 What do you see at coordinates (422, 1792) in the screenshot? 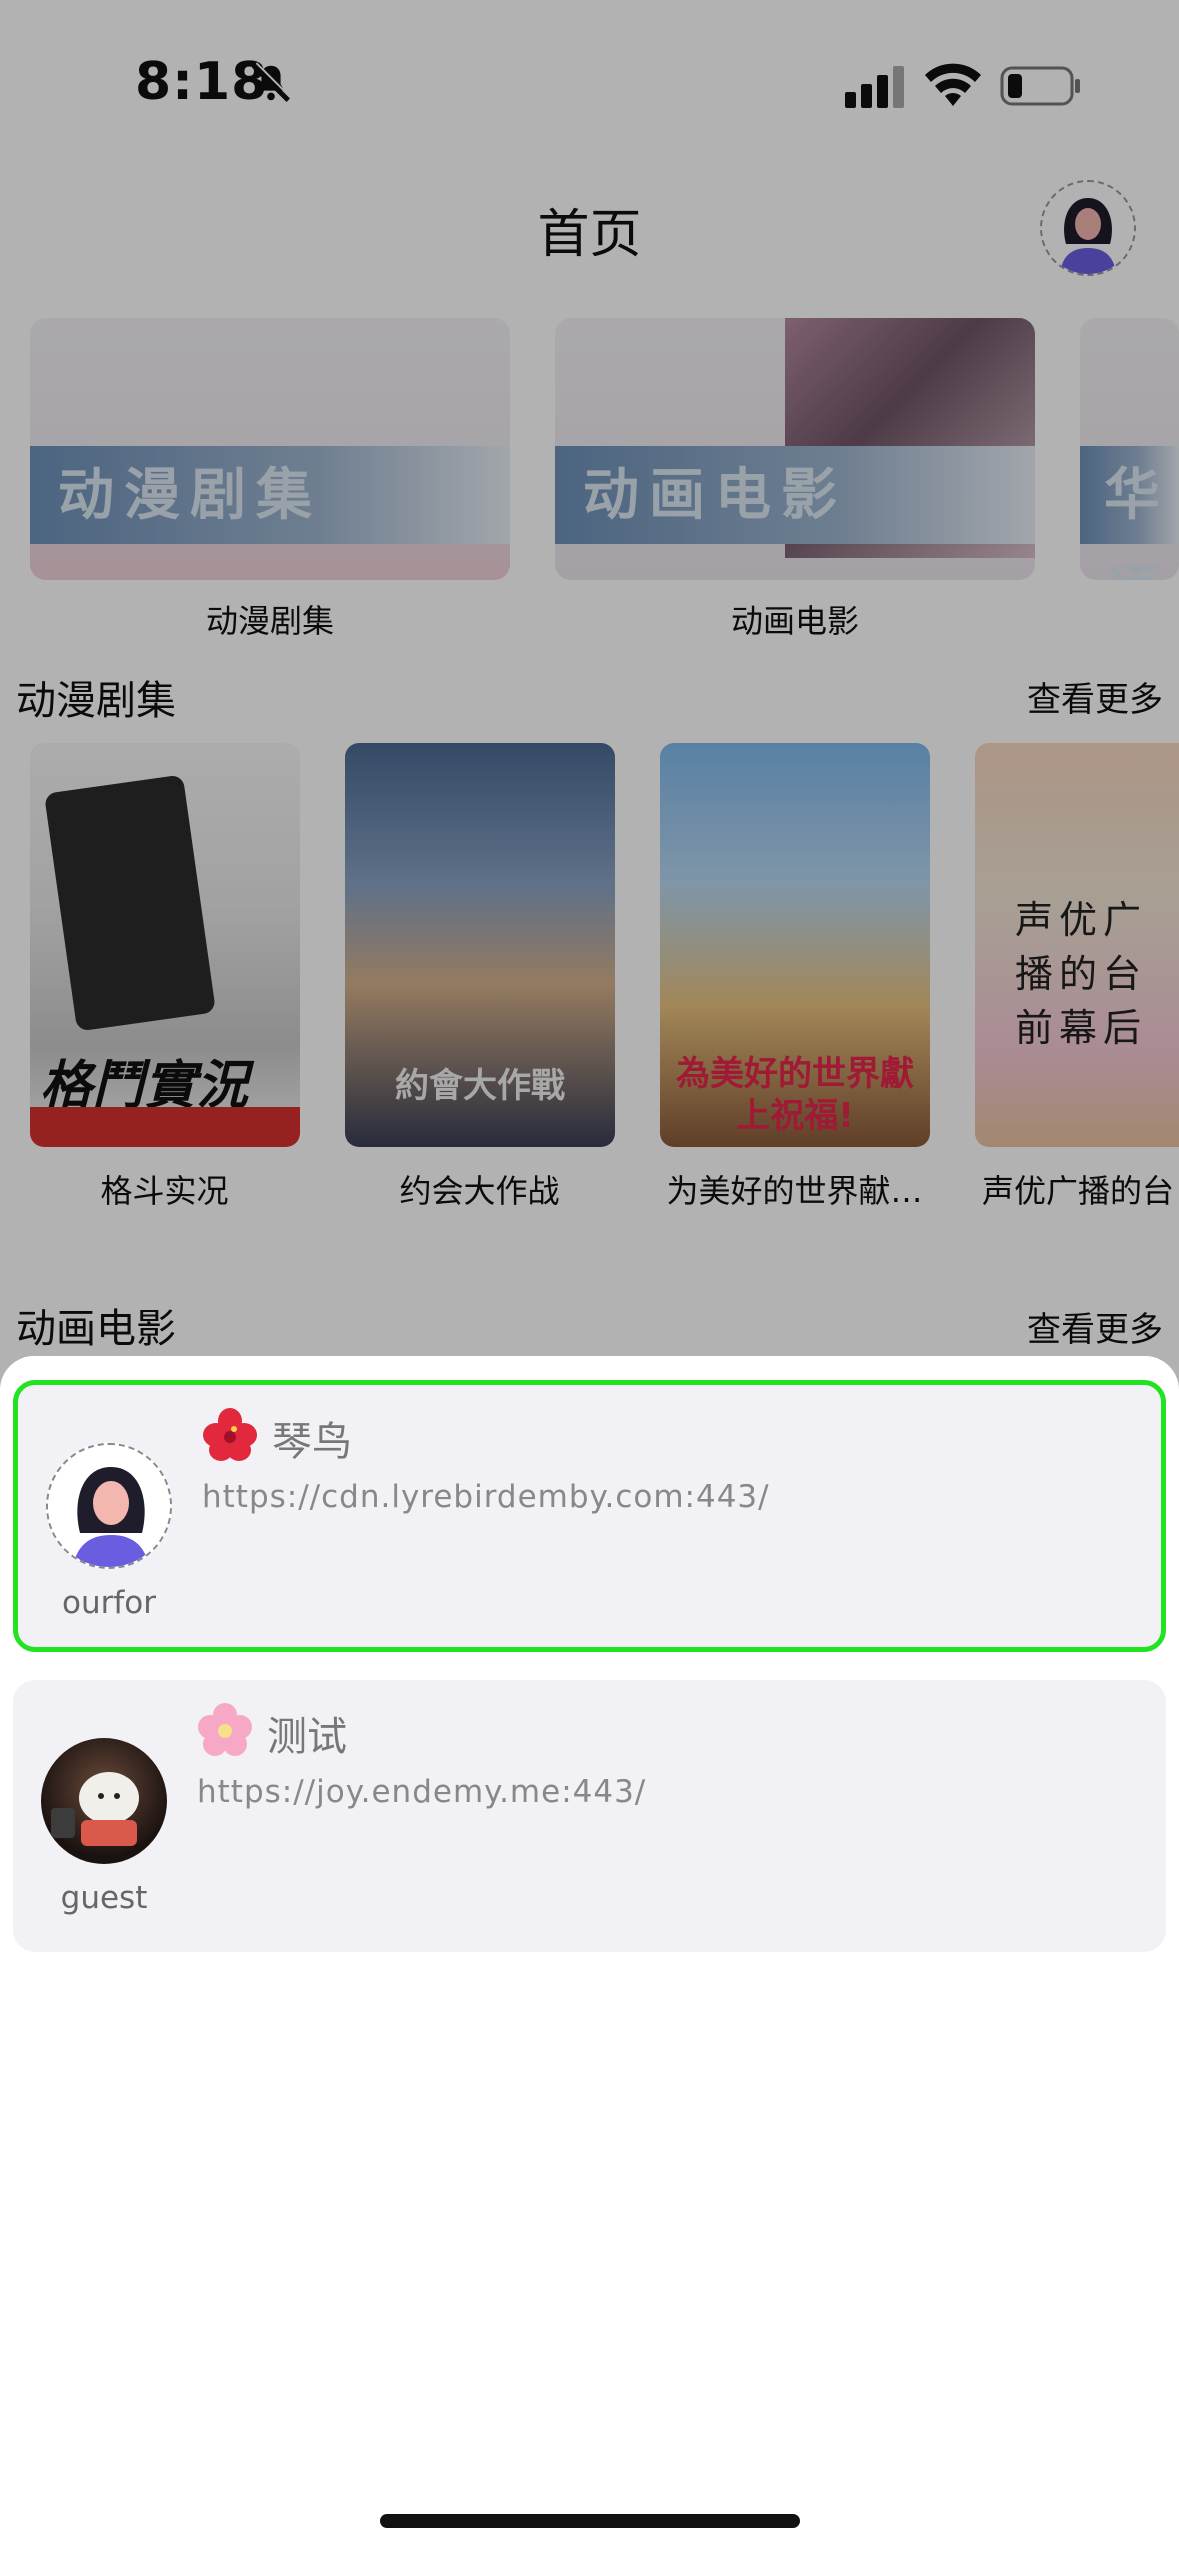
I see `server-url: https://joy.endemy.me:443/` at bounding box center [422, 1792].